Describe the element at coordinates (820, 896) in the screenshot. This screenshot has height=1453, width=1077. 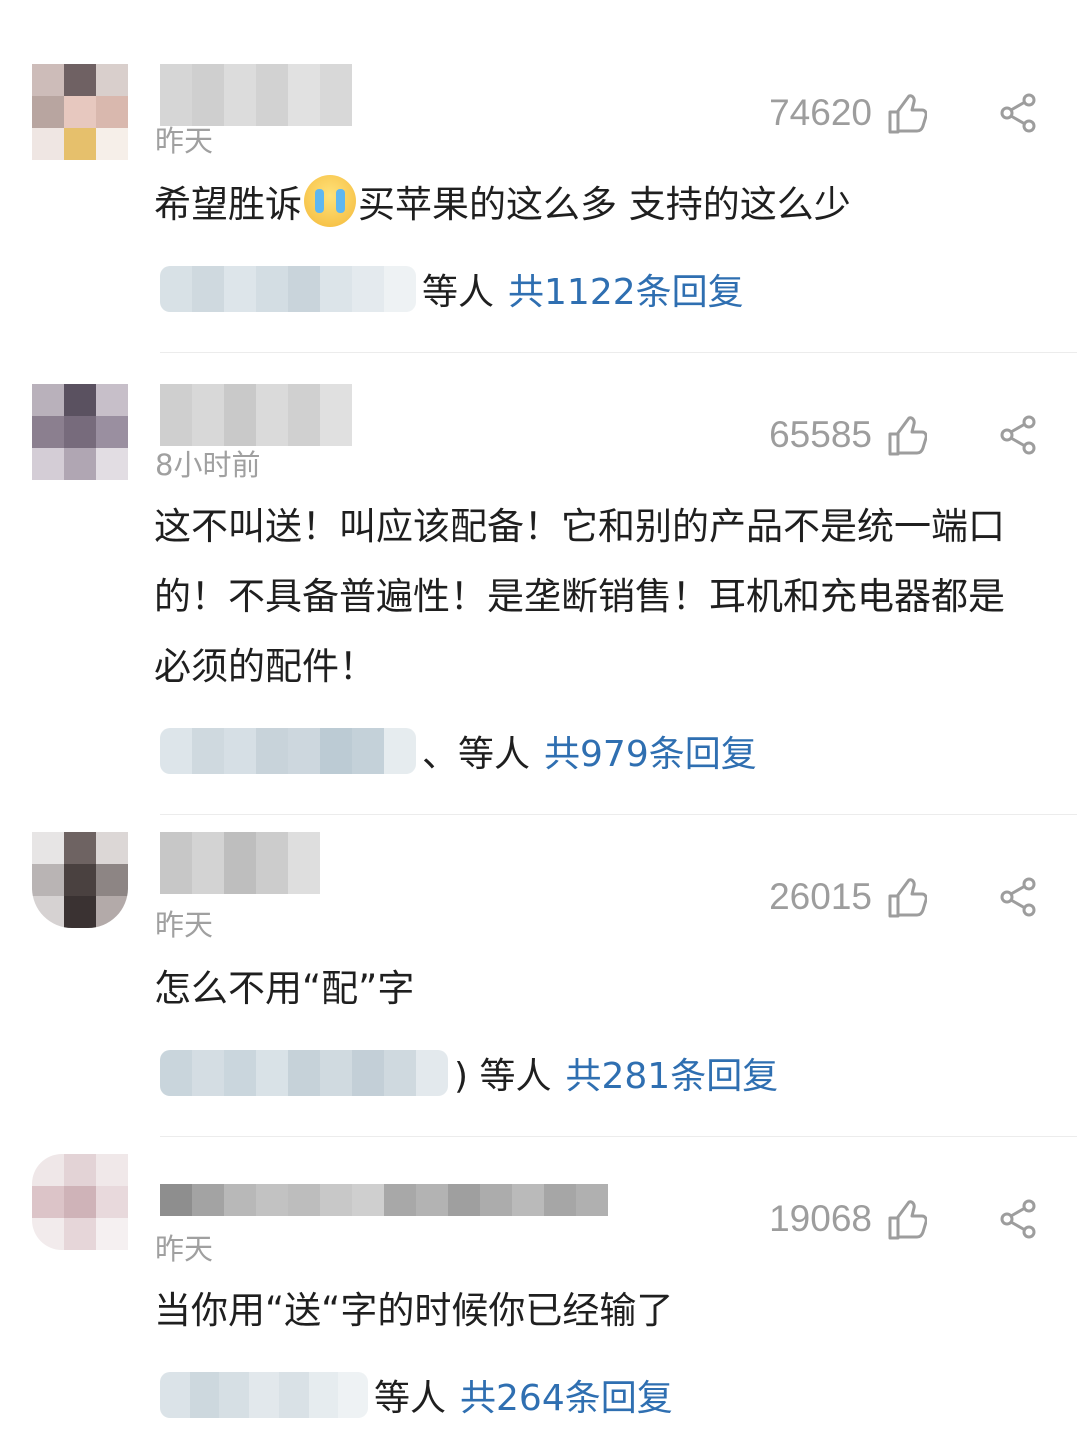
I see `like-count: 26015` at that location.